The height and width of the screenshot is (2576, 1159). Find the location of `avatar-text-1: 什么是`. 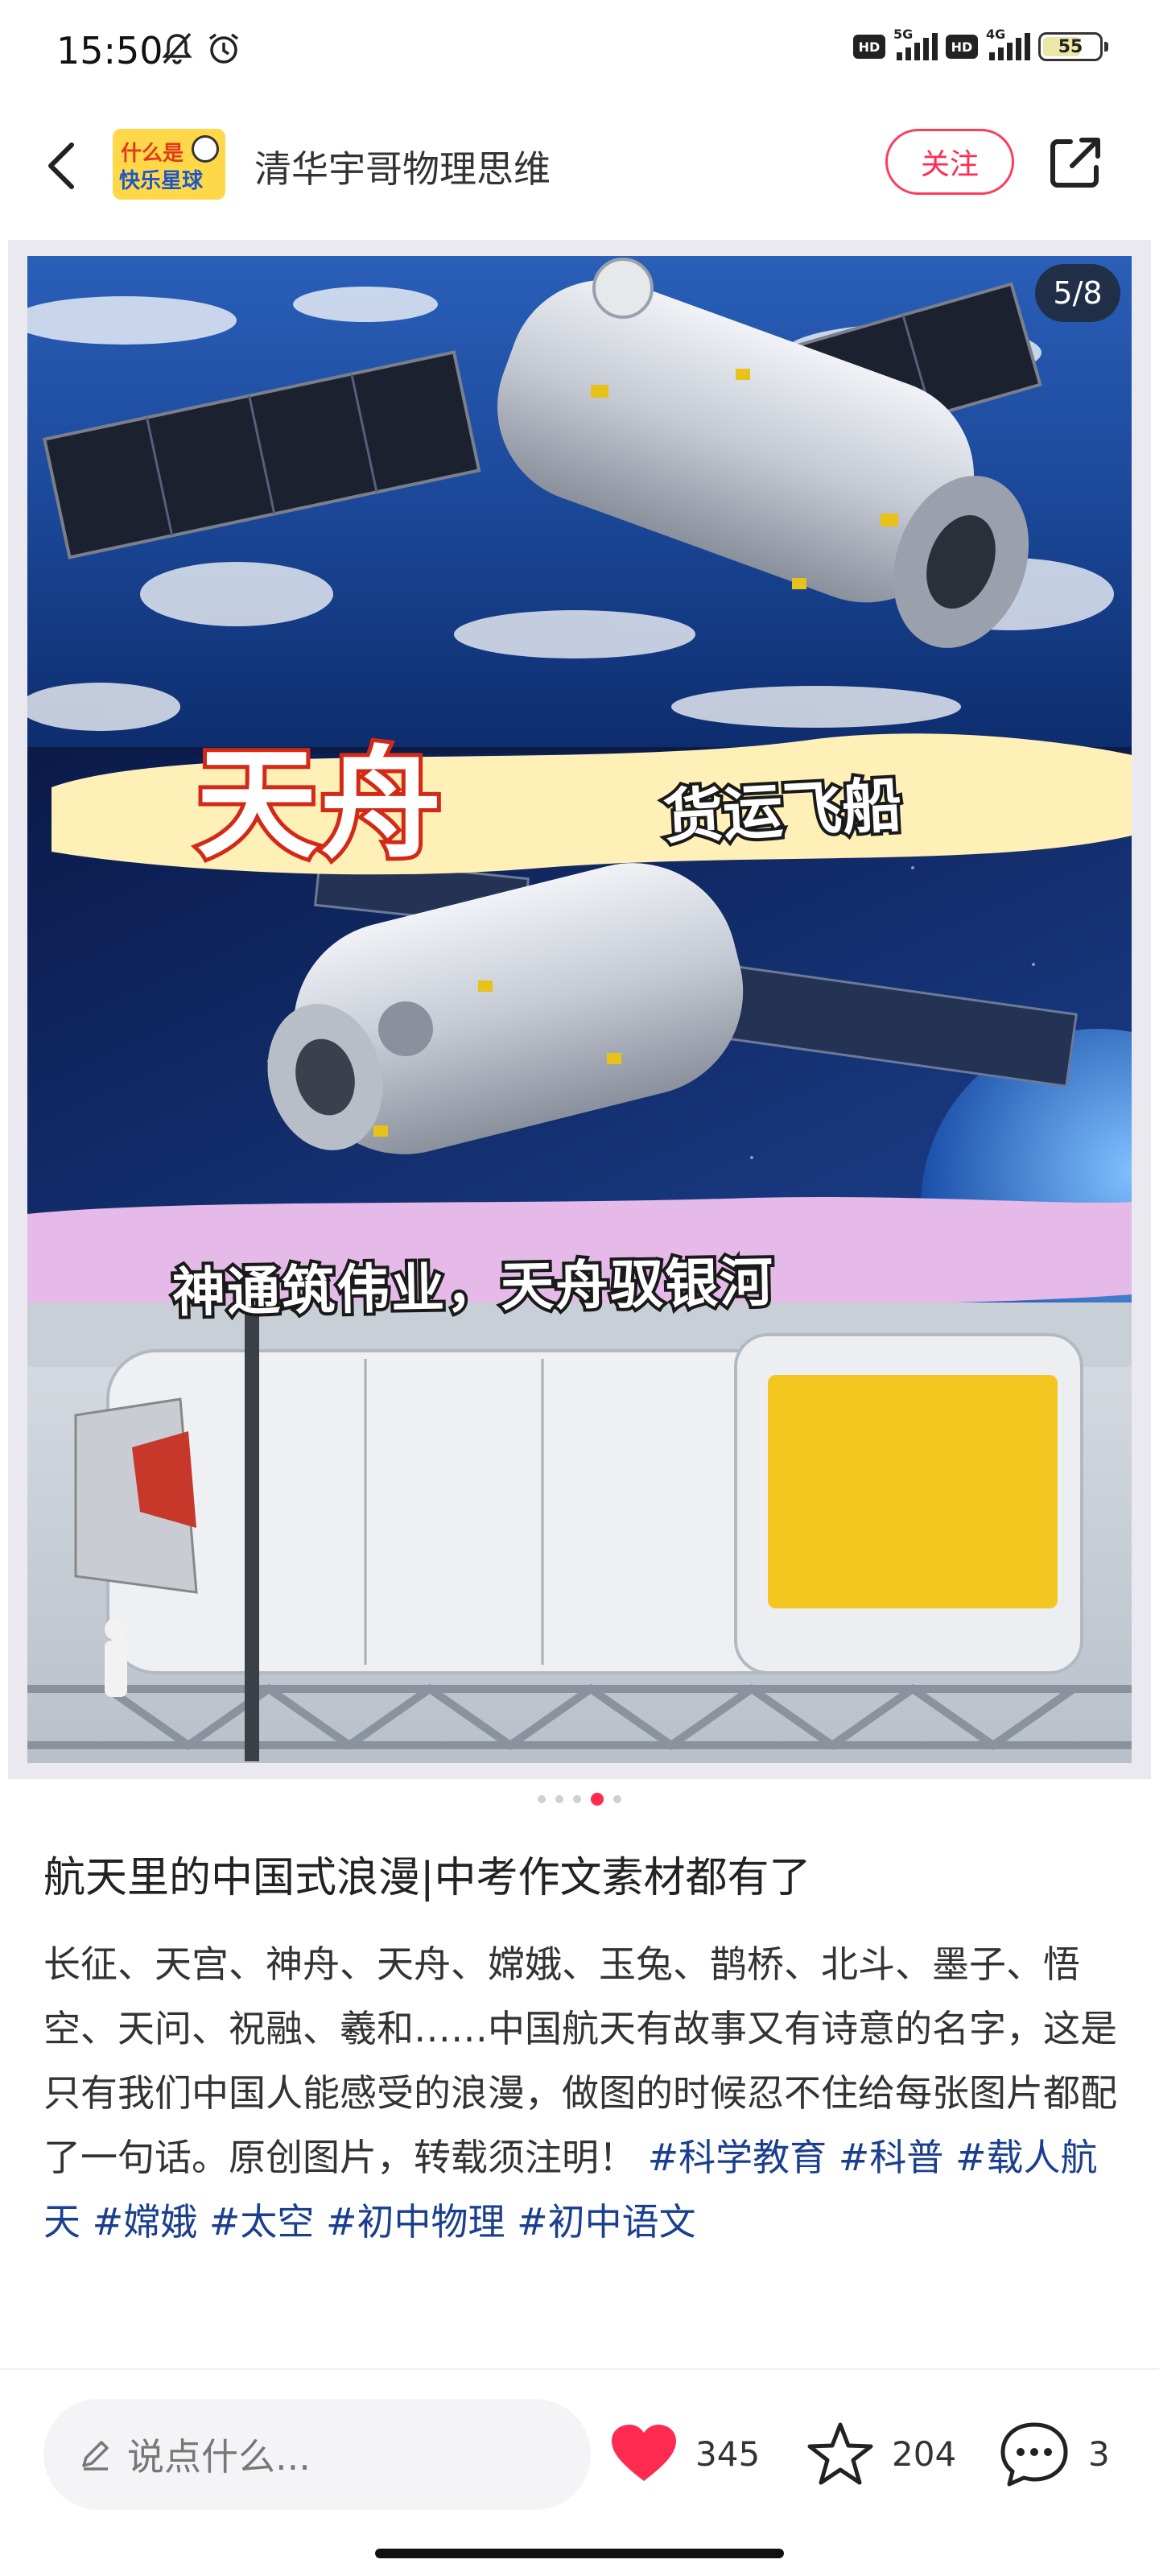

avatar-text-1: 什么是 is located at coordinates (152, 154).